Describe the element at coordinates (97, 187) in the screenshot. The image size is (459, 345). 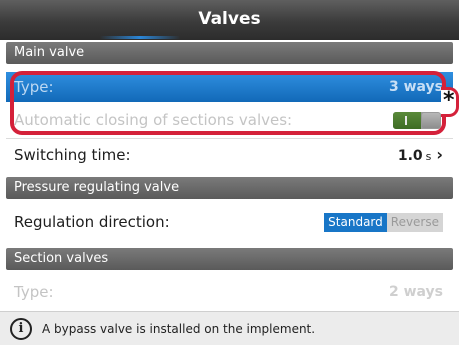
I see `section-title: Pressure regulating valve` at that location.